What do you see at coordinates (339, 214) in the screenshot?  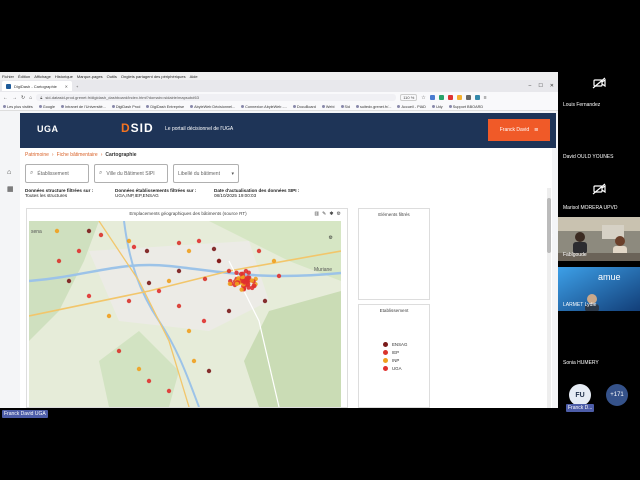 I see `settings-icon: ⚙` at bounding box center [339, 214].